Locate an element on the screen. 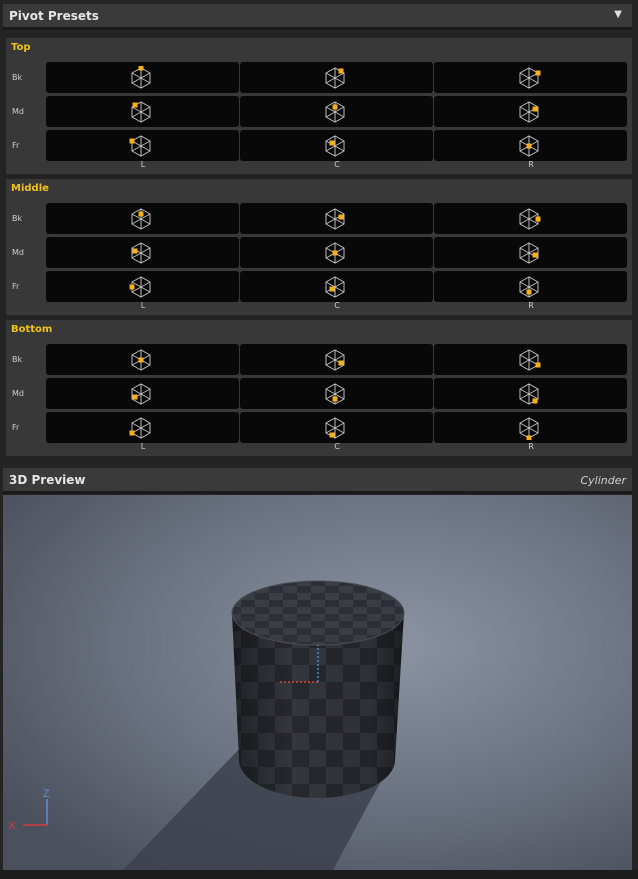 The image size is (638, 879). pivot-preset-middle-md-r-button is located at coordinates (530, 252).